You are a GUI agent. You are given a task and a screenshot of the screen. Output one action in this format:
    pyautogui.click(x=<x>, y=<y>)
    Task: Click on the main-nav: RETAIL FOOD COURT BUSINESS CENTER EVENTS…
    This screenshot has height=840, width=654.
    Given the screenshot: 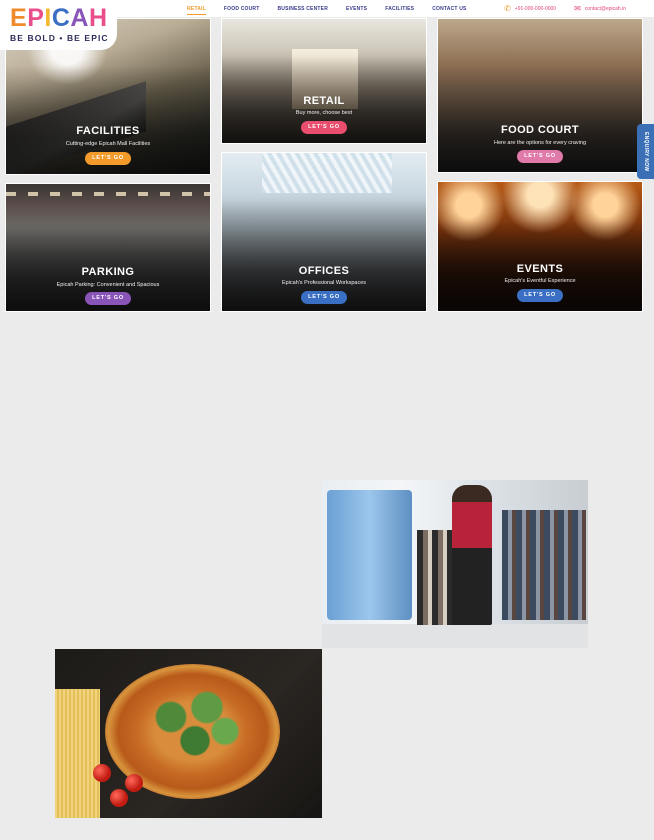 What is the action you would take?
    pyautogui.click(x=336, y=10)
    